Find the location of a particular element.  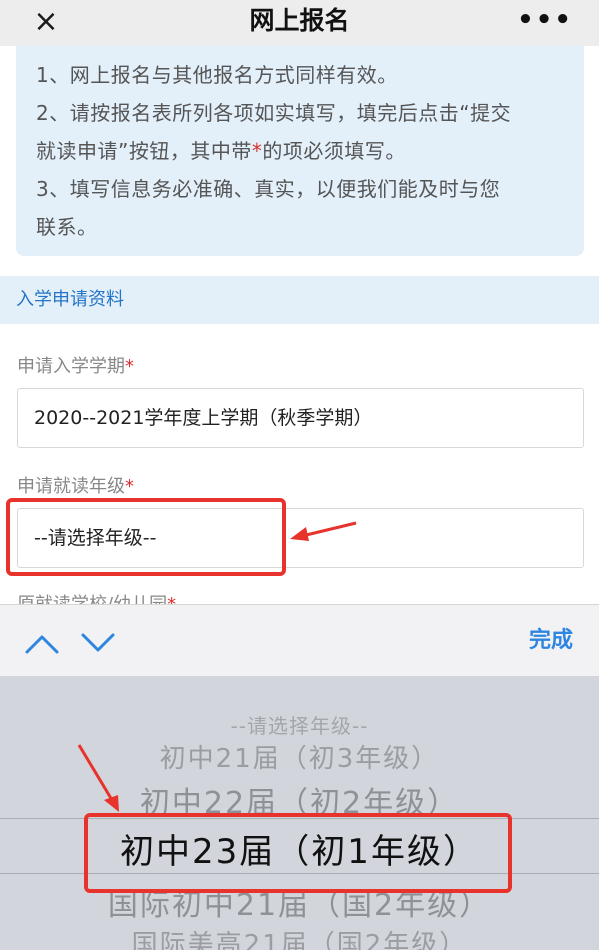

grade-label: 申请就读年级* is located at coordinates (75, 486).